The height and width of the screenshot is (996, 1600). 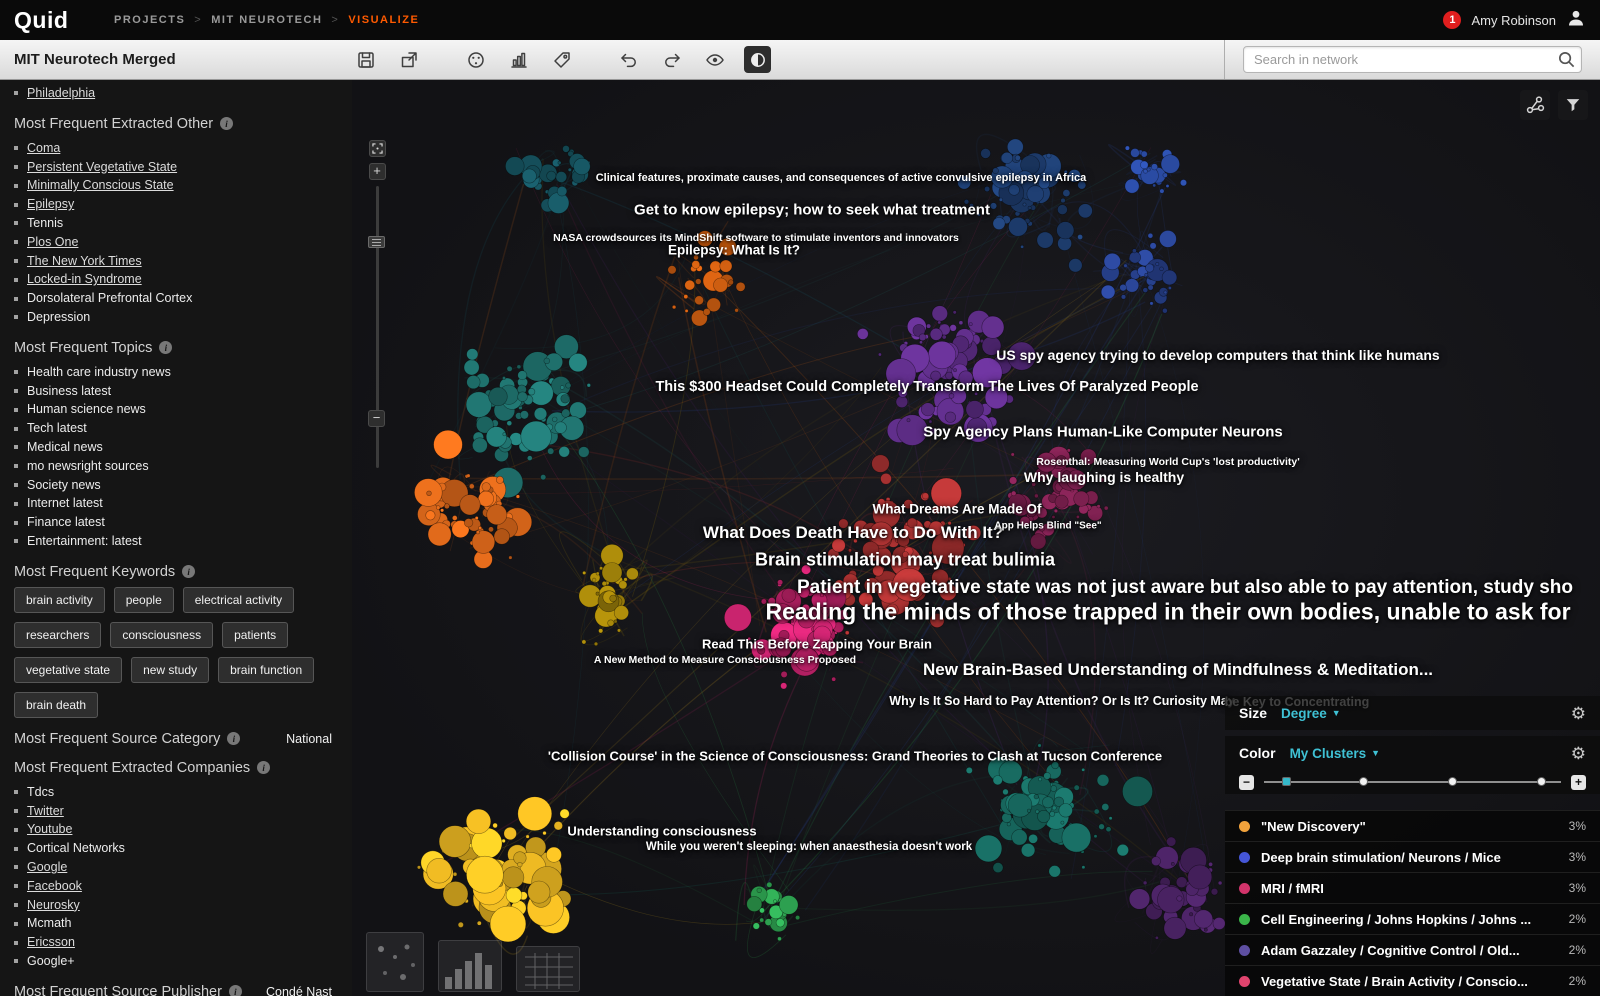 What do you see at coordinates (52, 242) in the screenshot?
I see `entity-link: Plos One` at bounding box center [52, 242].